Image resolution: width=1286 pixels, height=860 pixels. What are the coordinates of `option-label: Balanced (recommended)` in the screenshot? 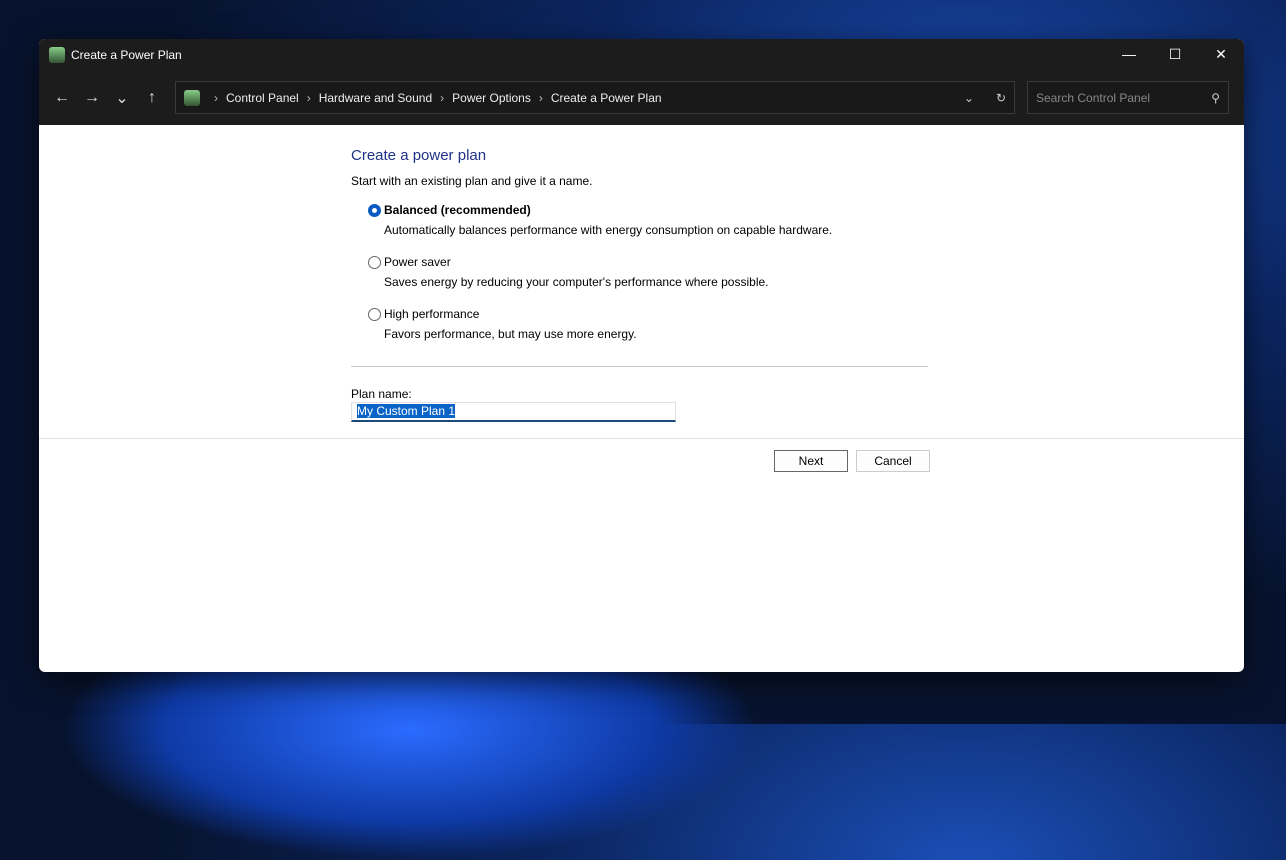 It's located at (457, 210).